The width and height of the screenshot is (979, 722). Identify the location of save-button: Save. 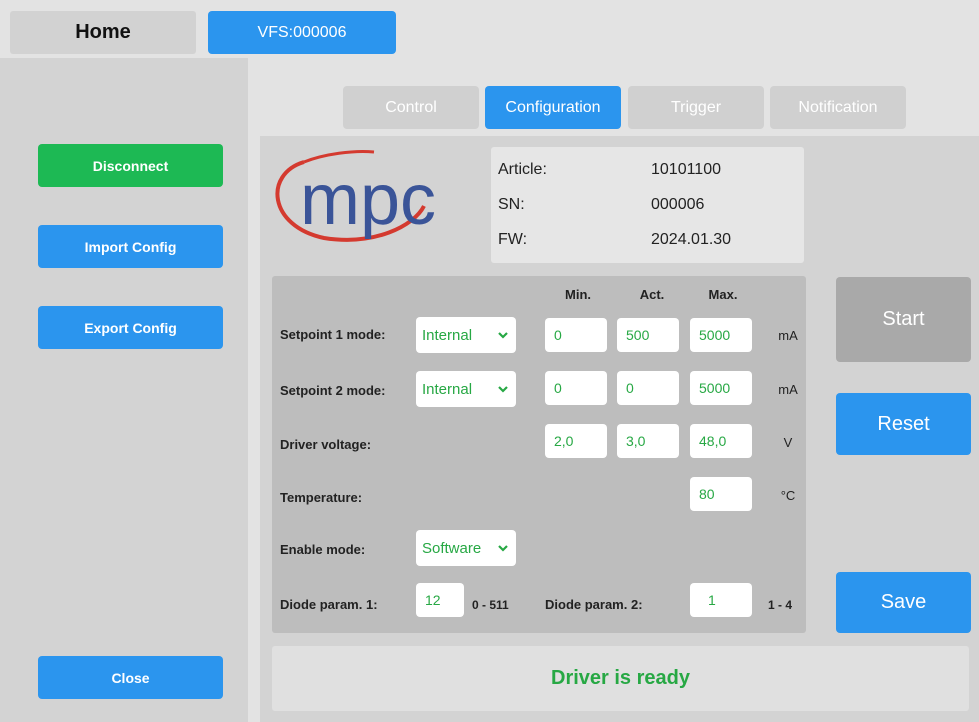
(903, 602).